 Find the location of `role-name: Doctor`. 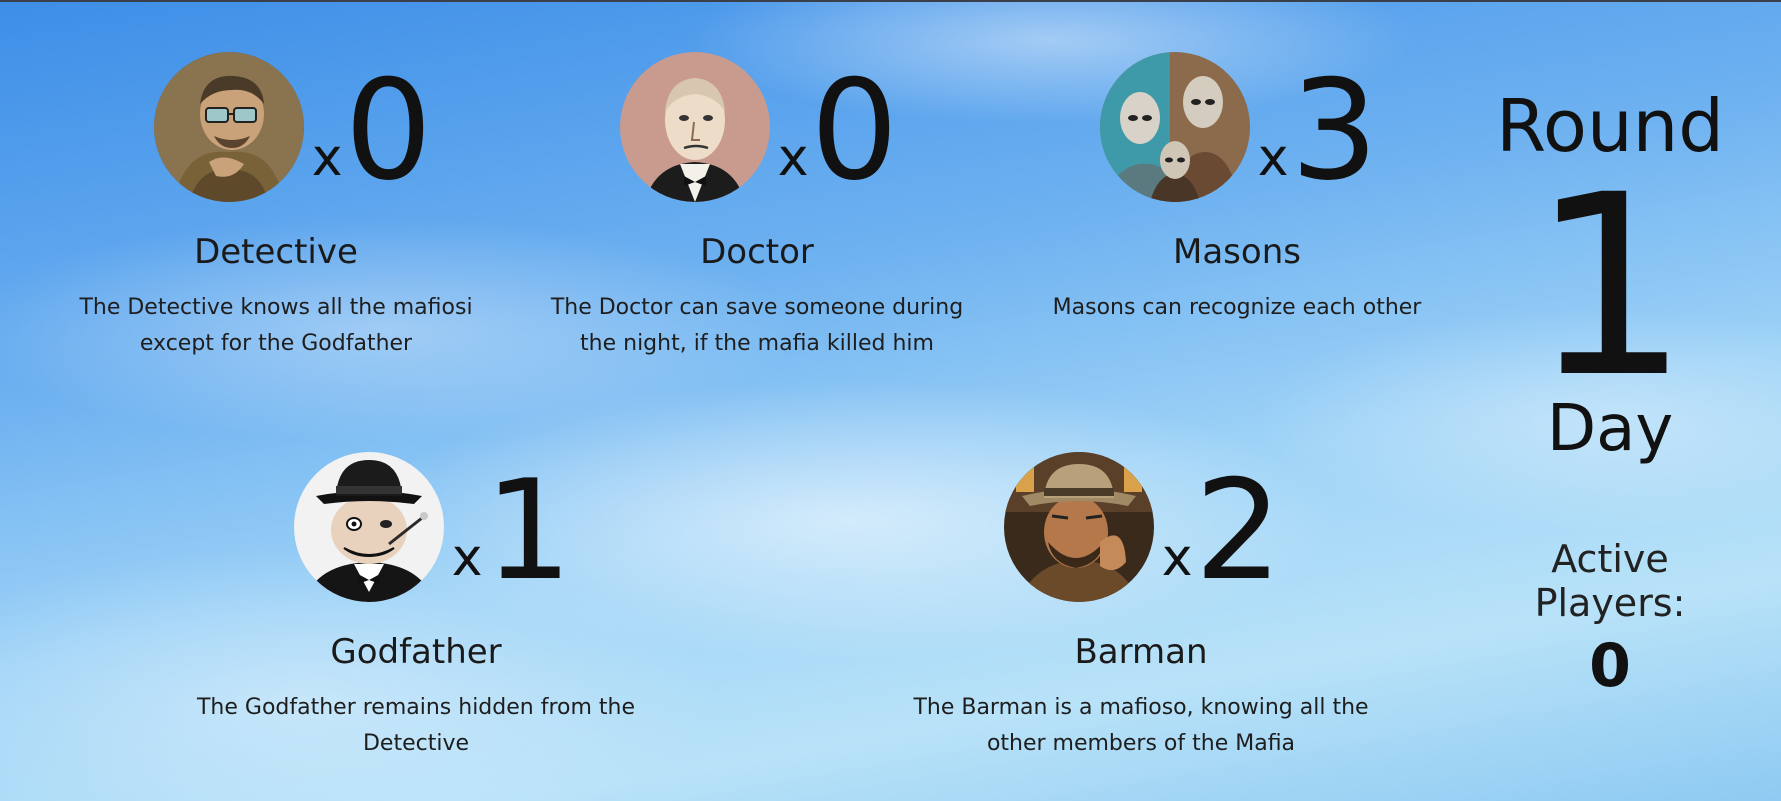

role-name: Doctor is located at coordinates (757, 252).